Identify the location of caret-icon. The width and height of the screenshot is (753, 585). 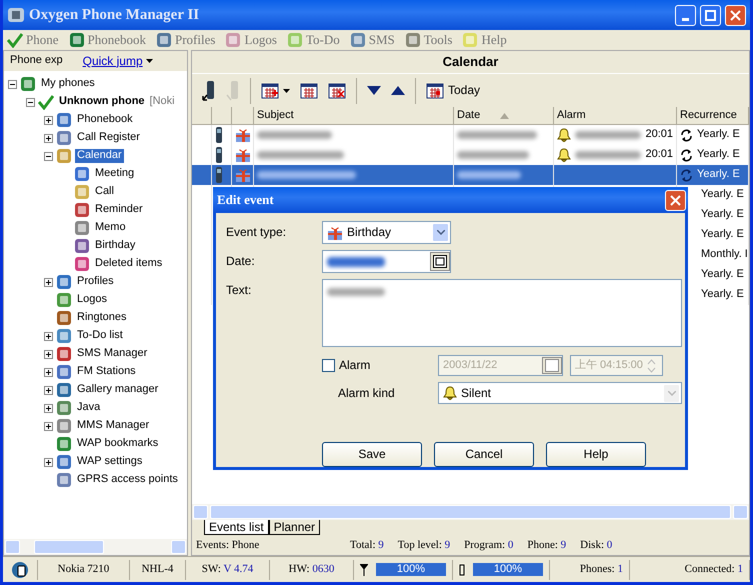
(149, 60).